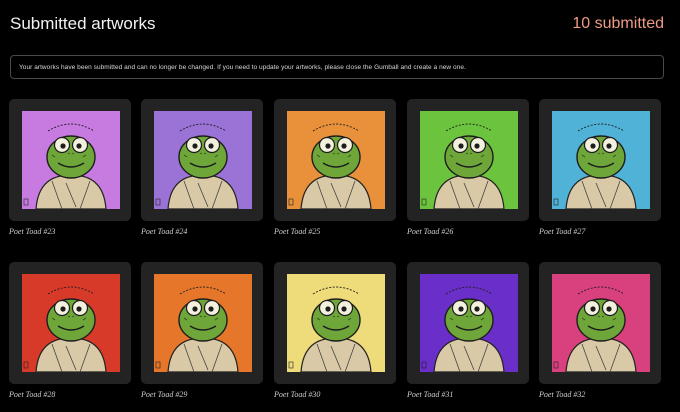  Describe the element at coordinates (164, 231) in the screenshot. I see `artwork-name: Poet Toad #24` at that location.